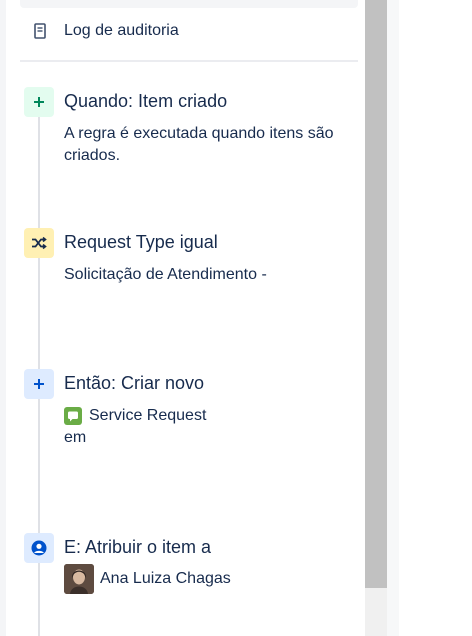 Image resolution: width=472 pixels, height=636 pixels. Describe the element at coordinates (148, 415) in the screenshot. I see `service-request-label: Service Request` at that location.